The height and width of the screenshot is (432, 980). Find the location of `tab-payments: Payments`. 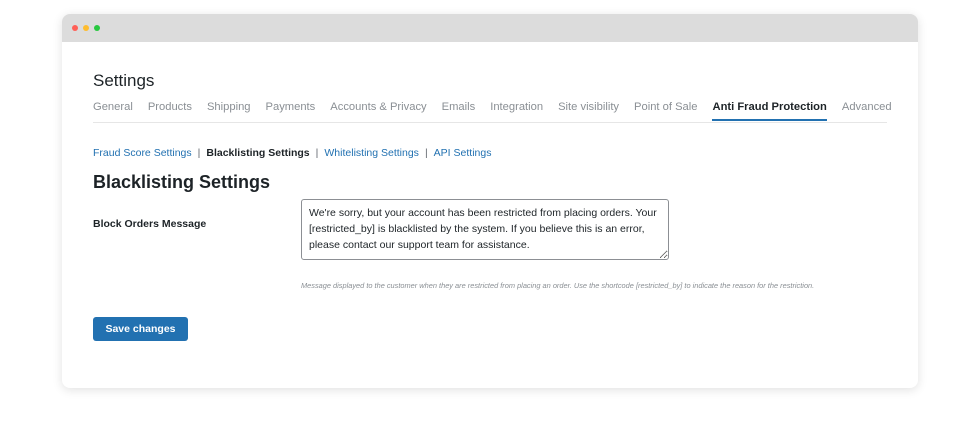

tab-payments: Payments is located at coordinates (295, 110).